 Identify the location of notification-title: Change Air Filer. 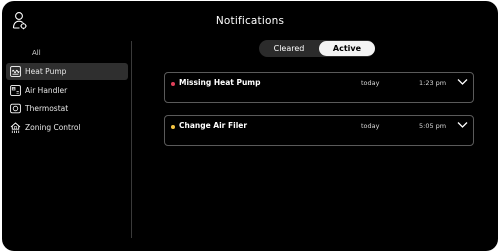
(213, 125).